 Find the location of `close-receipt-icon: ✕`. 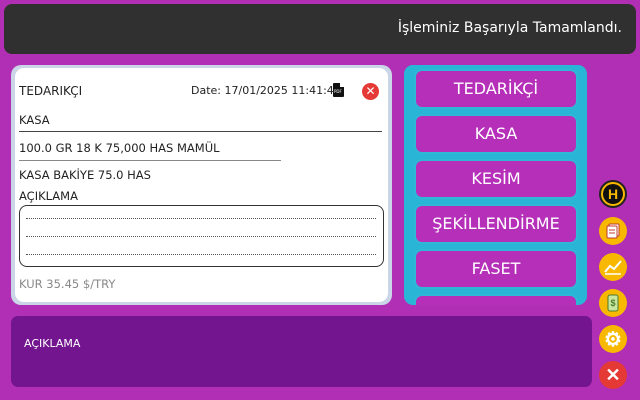

close-receipt-icon: ✕ is located at coordinates (370, 91).